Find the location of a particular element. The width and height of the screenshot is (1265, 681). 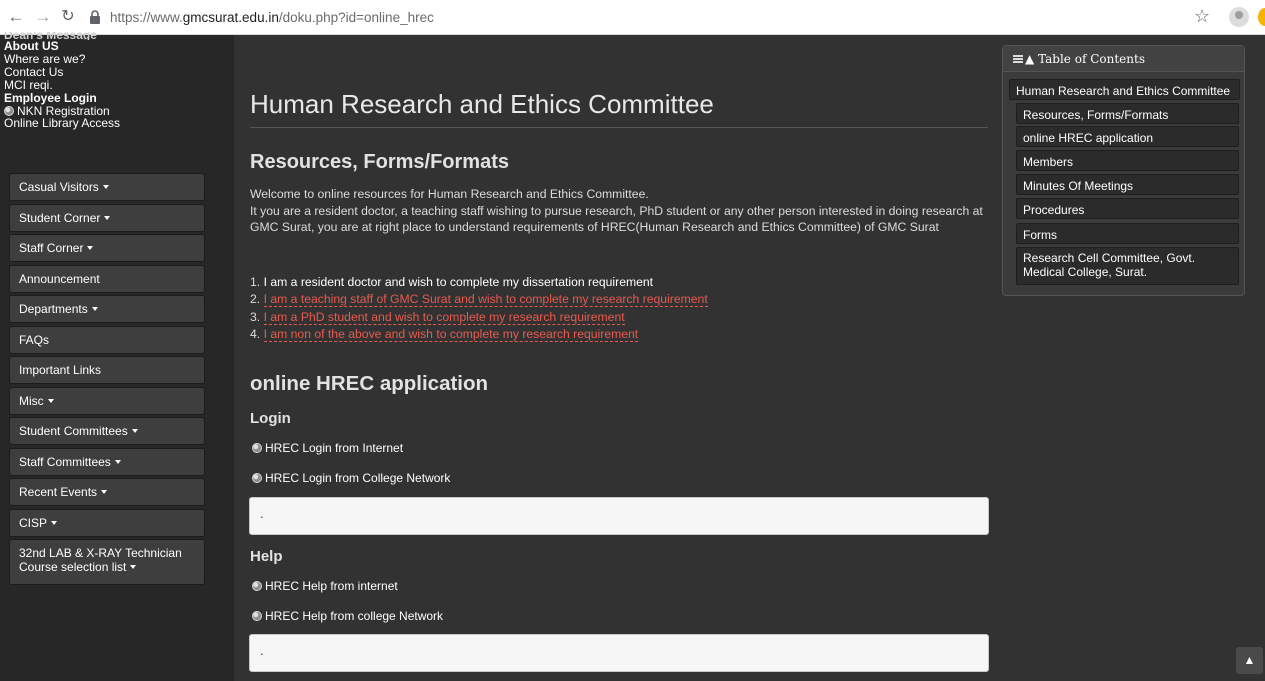

menu-button-11: CISP is located at coordinates (107, 522).